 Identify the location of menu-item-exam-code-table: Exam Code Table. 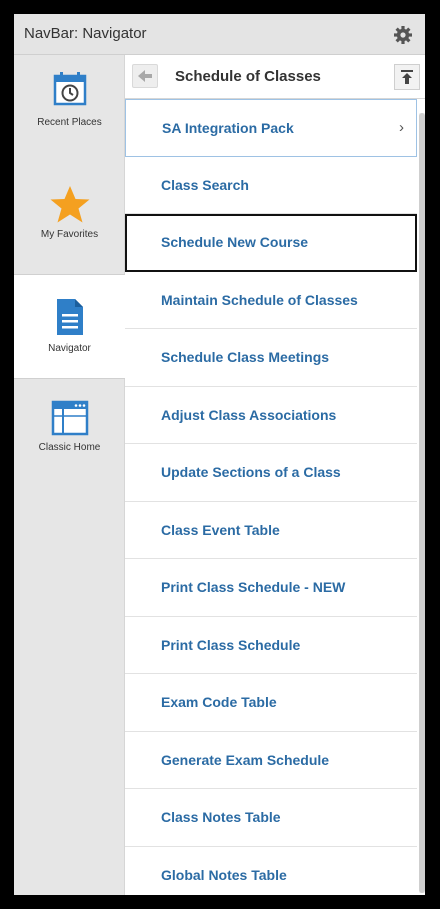
(271, 703).